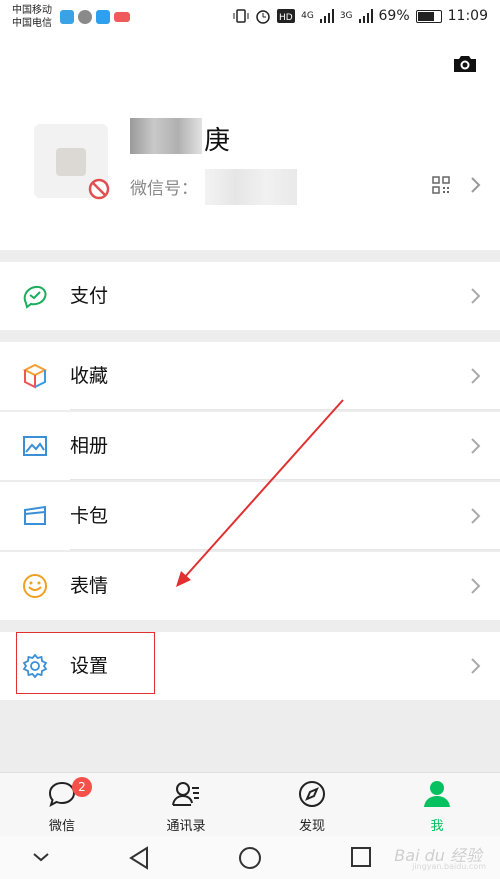 This screenshot has height=879, width=500. I want to click on camera-icon, so click(465, 64).